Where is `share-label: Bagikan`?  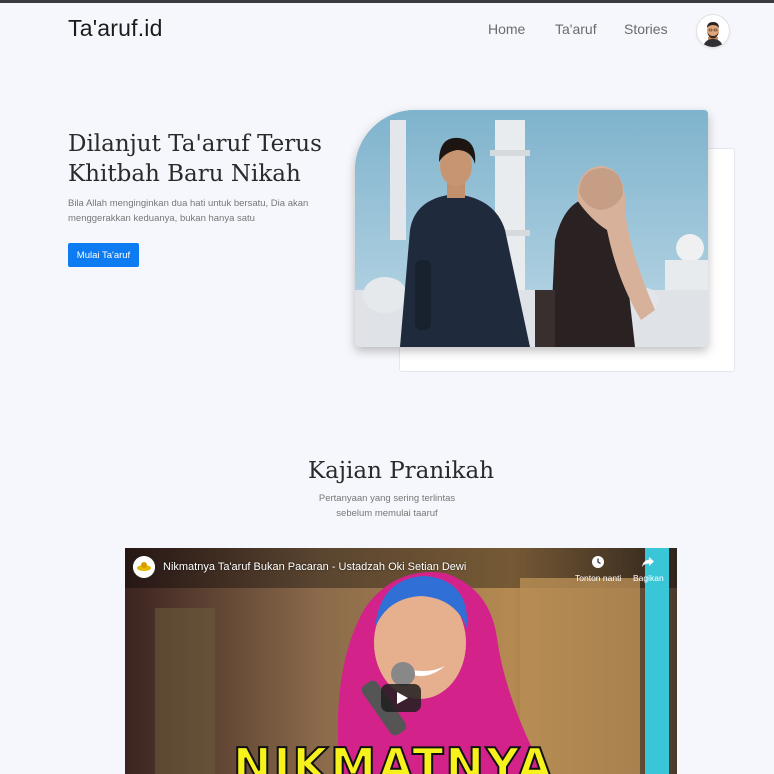
share-label: Bagikan is located at coordinates (648, 578).